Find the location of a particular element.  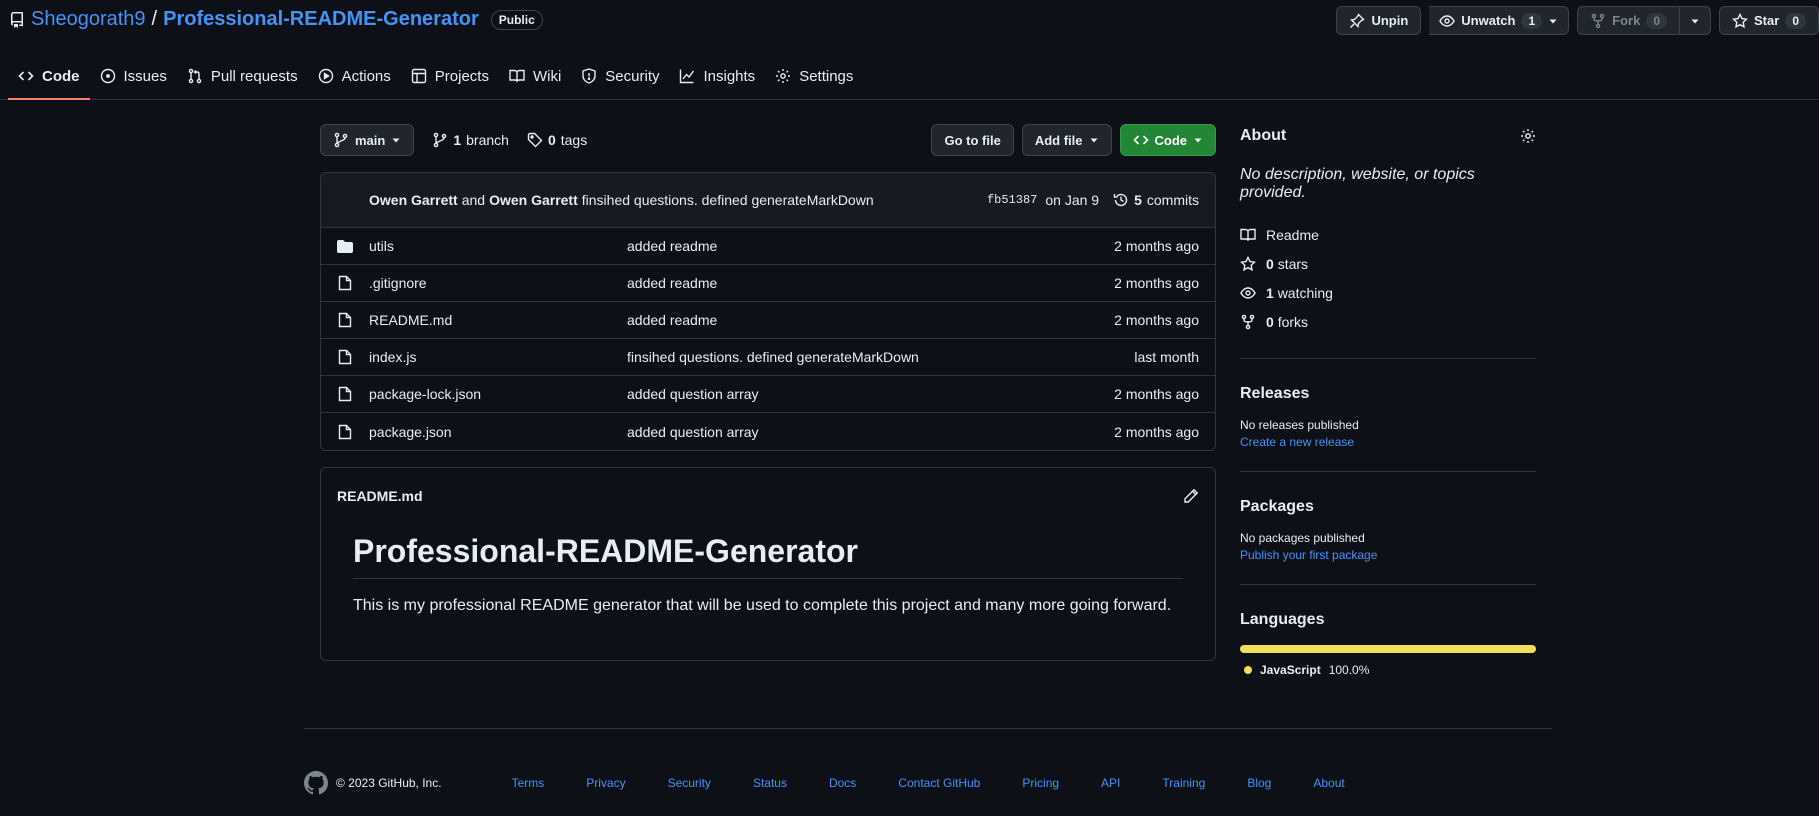

footer-link-terms: Terms is located at coordinates (528, 783).